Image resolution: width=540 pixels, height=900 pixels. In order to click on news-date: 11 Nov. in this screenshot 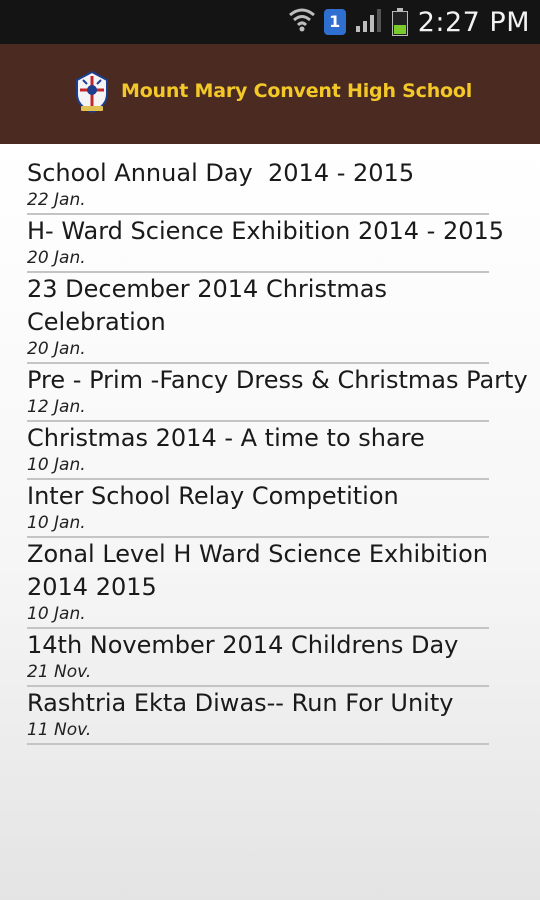, I will do `click(59, 730)`.